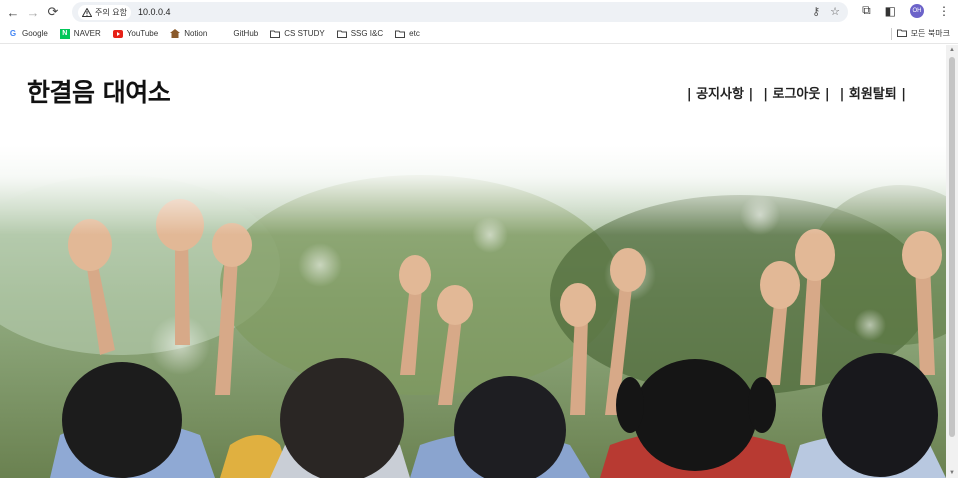 This screenshot has height=478, width=958. What do you see at coordinates (414, 33) in the screenshot?
I see `bookmark-label: etc` at bounding box center [414, 33].